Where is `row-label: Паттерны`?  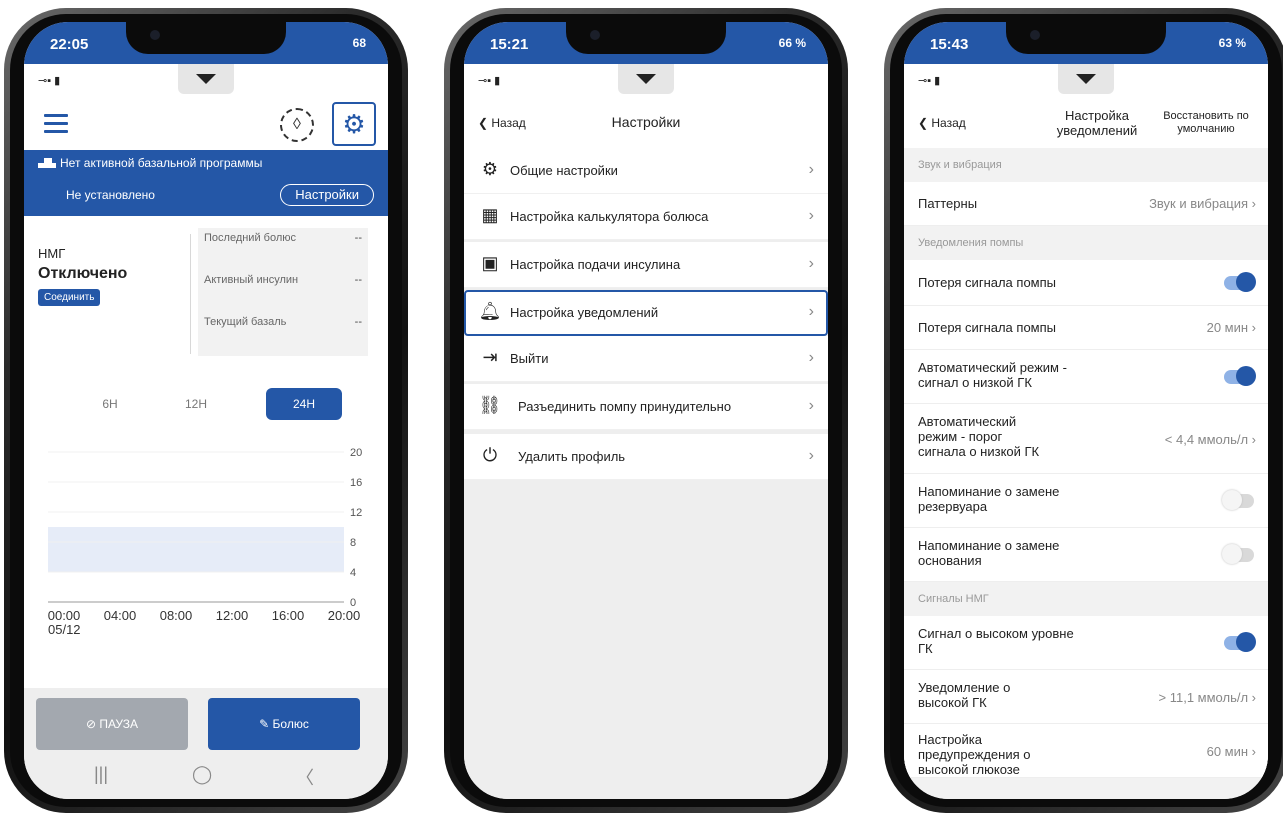 row-label: Паттерны is located at coordinates (948, 203).